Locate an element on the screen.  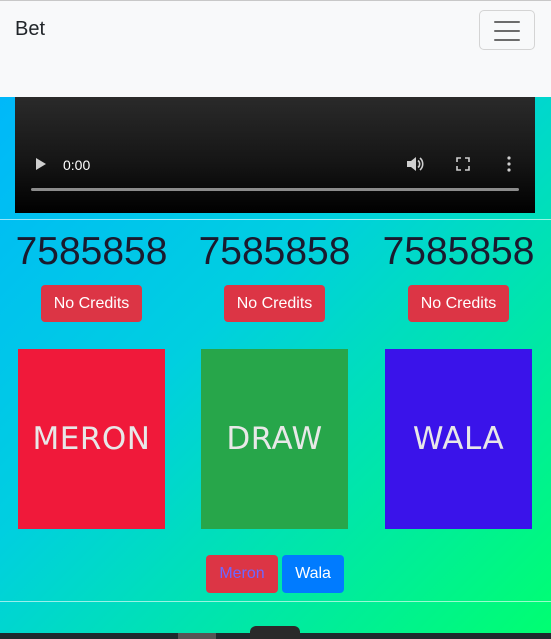
meron-bet-button: Meron is located at coordinates (242, 574).